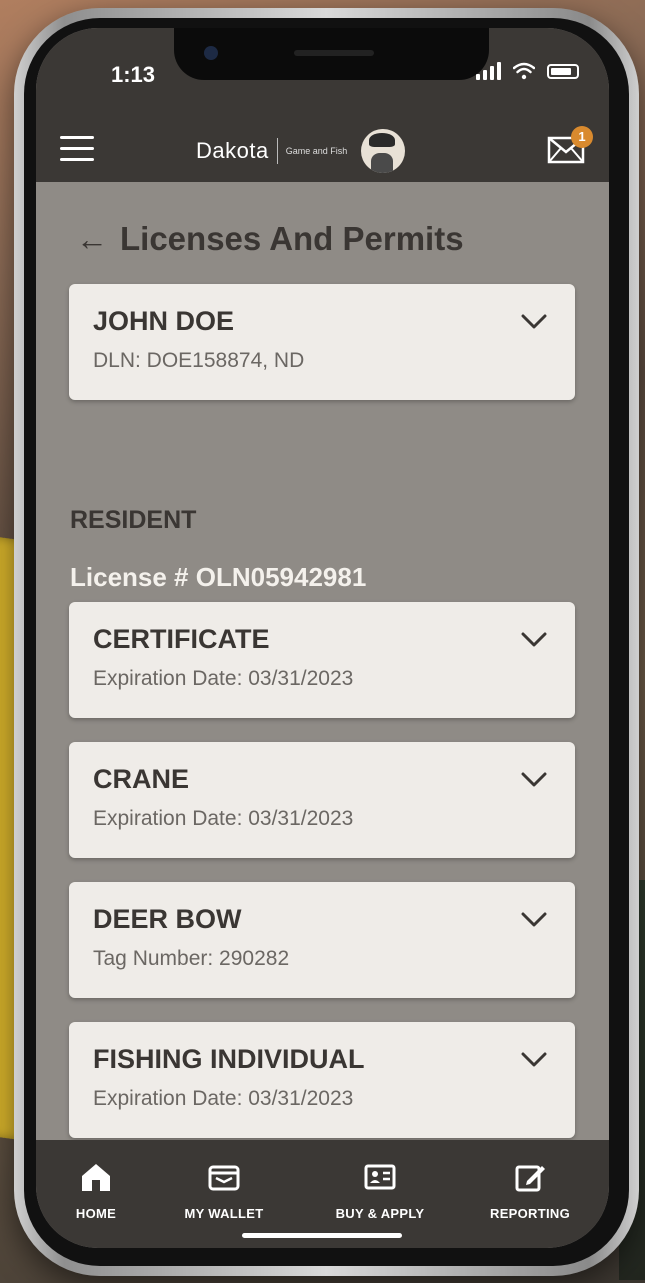 The width and height of the screenshot is (645, 1283). What do you see at coordinates (96, 1213) in the screenshot?
I see `tab-home-label: HOME` at bounding box center [96, 1213].